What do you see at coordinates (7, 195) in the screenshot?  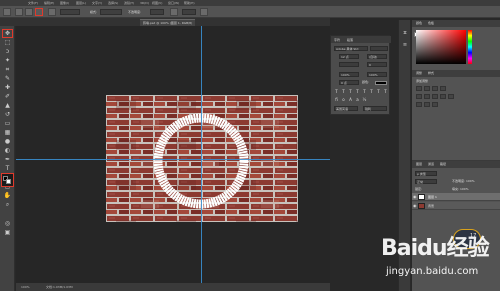 I see `hand-tool-icon: ✋` at bounding box center [7, 195].